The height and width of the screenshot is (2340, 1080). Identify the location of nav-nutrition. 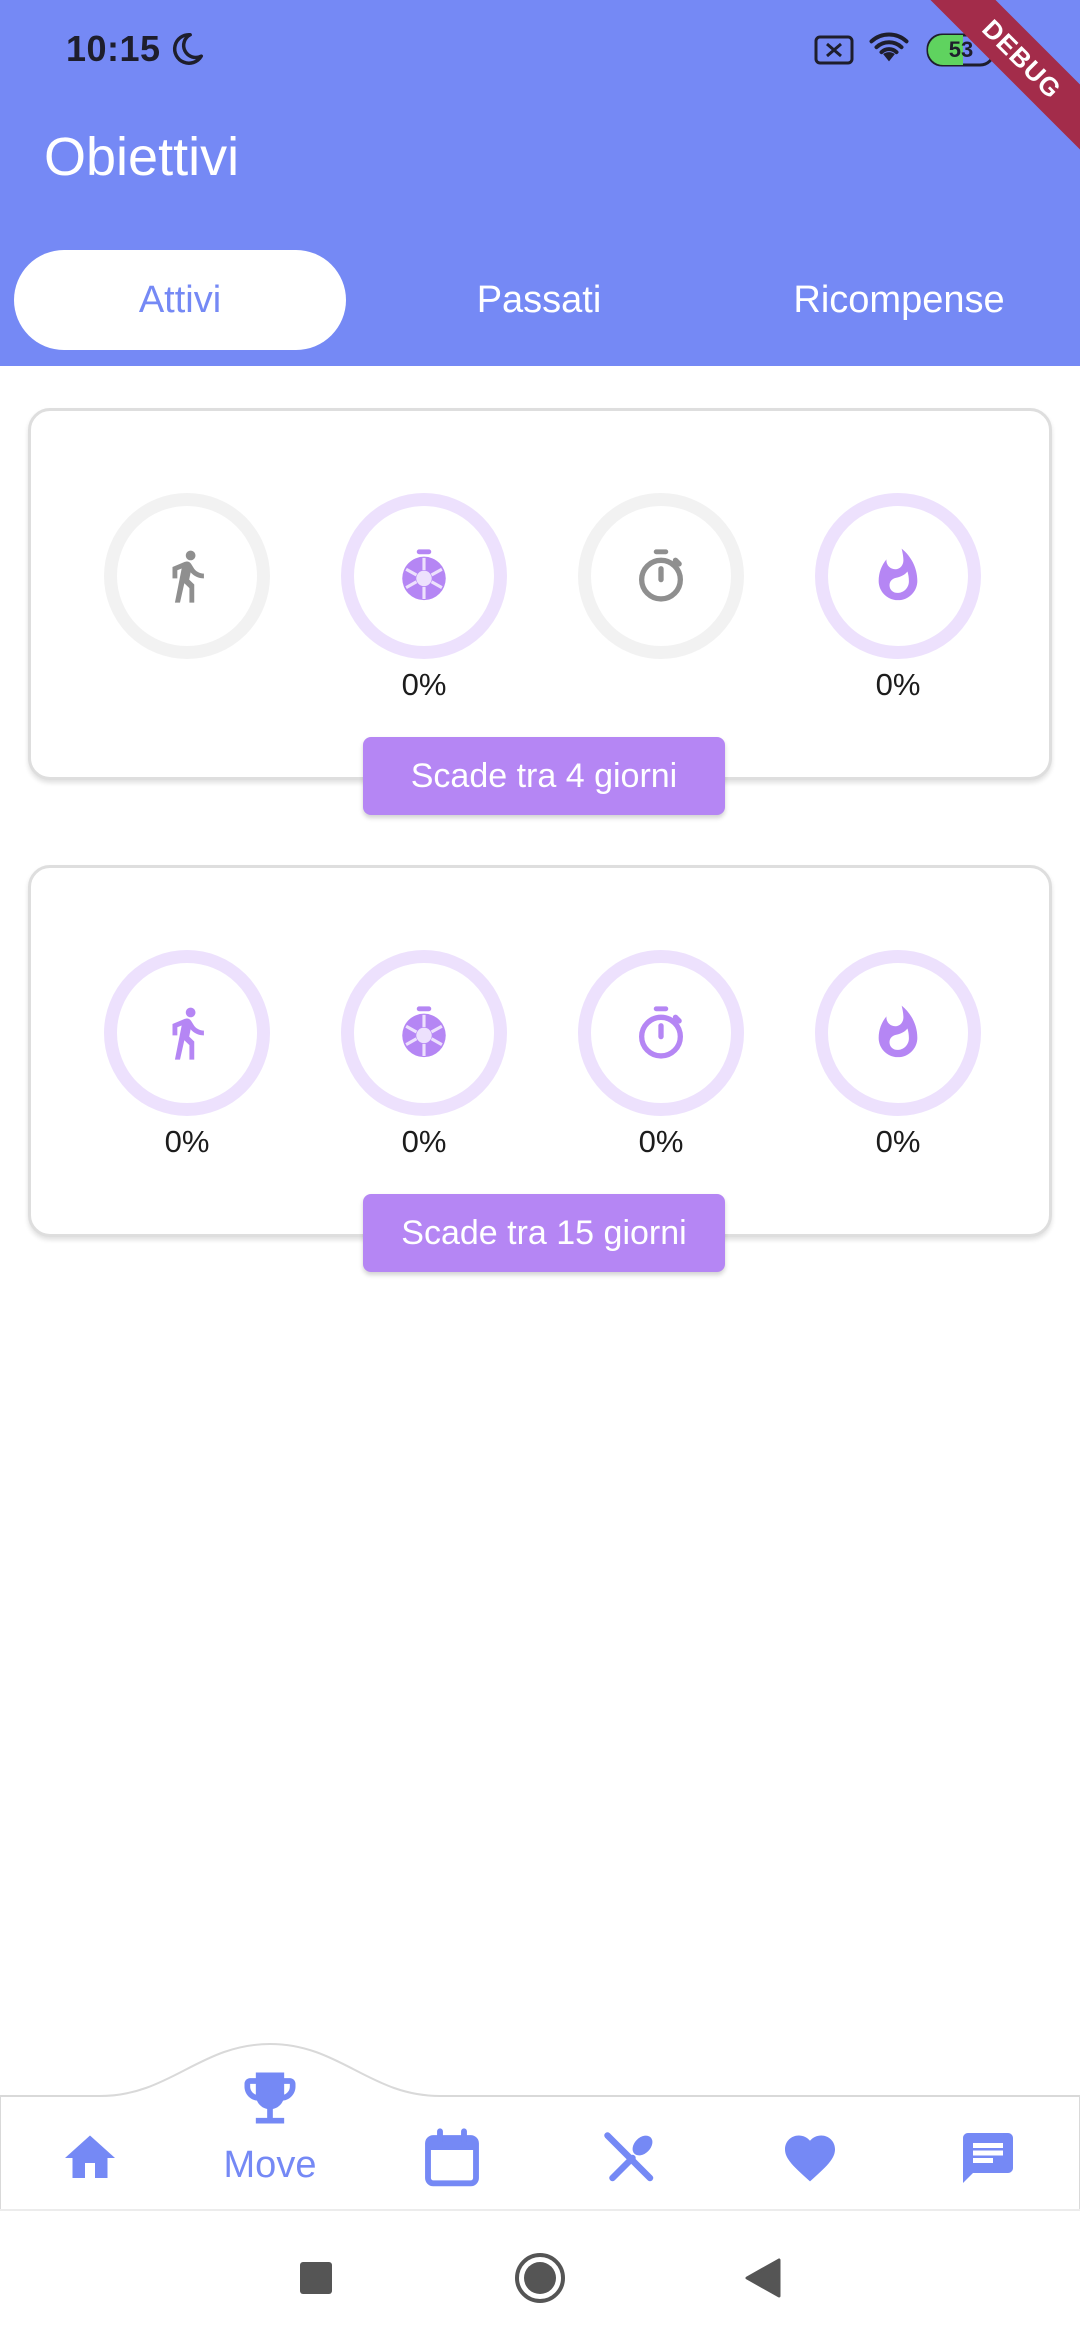
(630, 2158).